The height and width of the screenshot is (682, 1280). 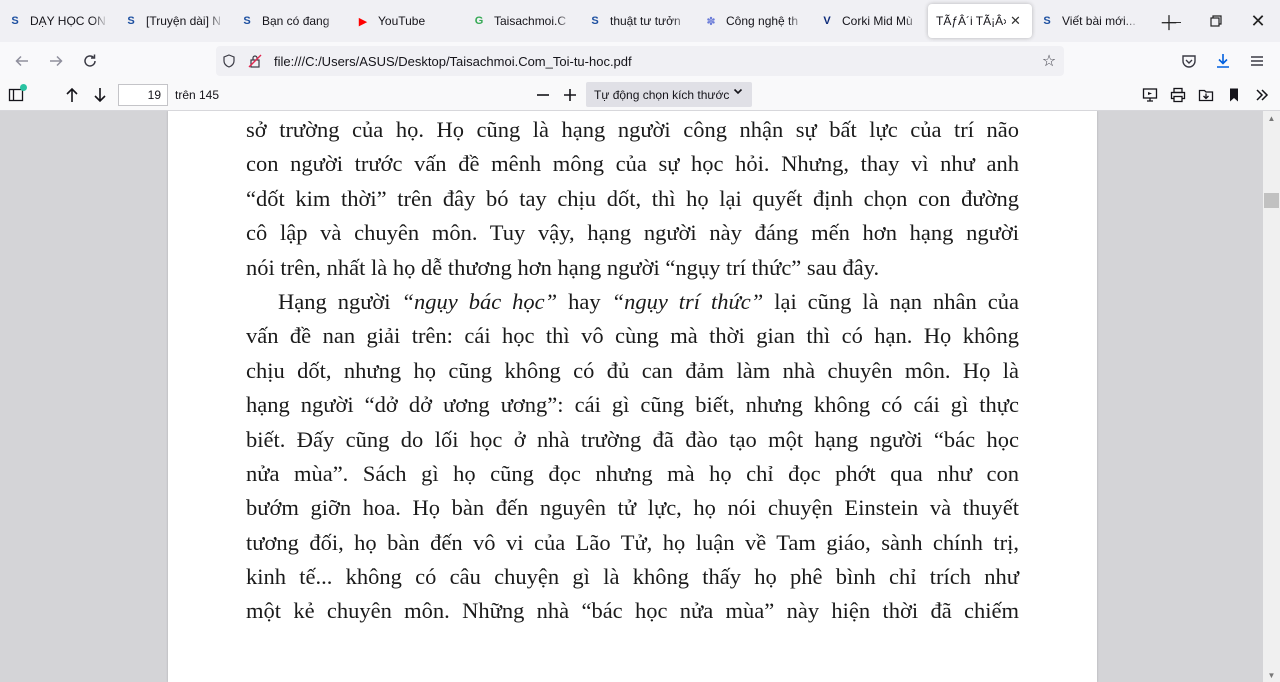 I want to click on browser-tab: ✽ Công nghệ th, so click(x=754, y=21).